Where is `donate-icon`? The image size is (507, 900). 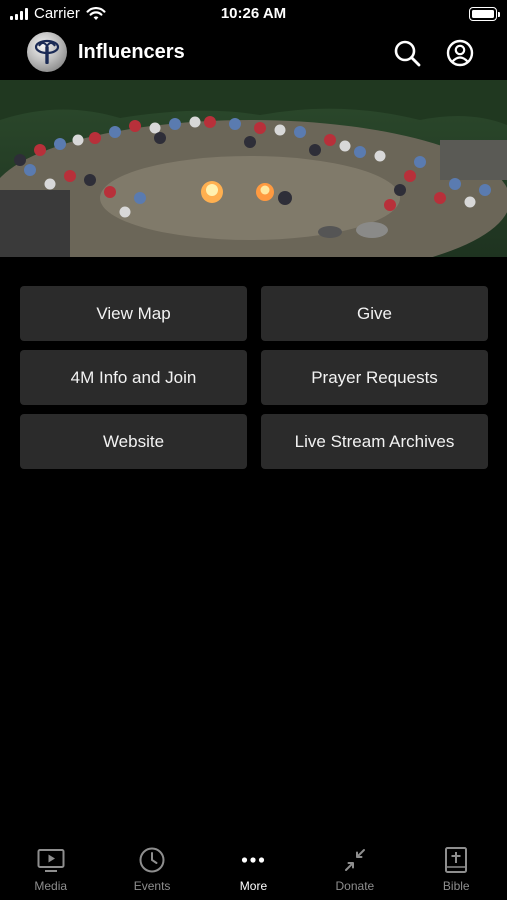
donate-icon is located at coordinates (354, 860).